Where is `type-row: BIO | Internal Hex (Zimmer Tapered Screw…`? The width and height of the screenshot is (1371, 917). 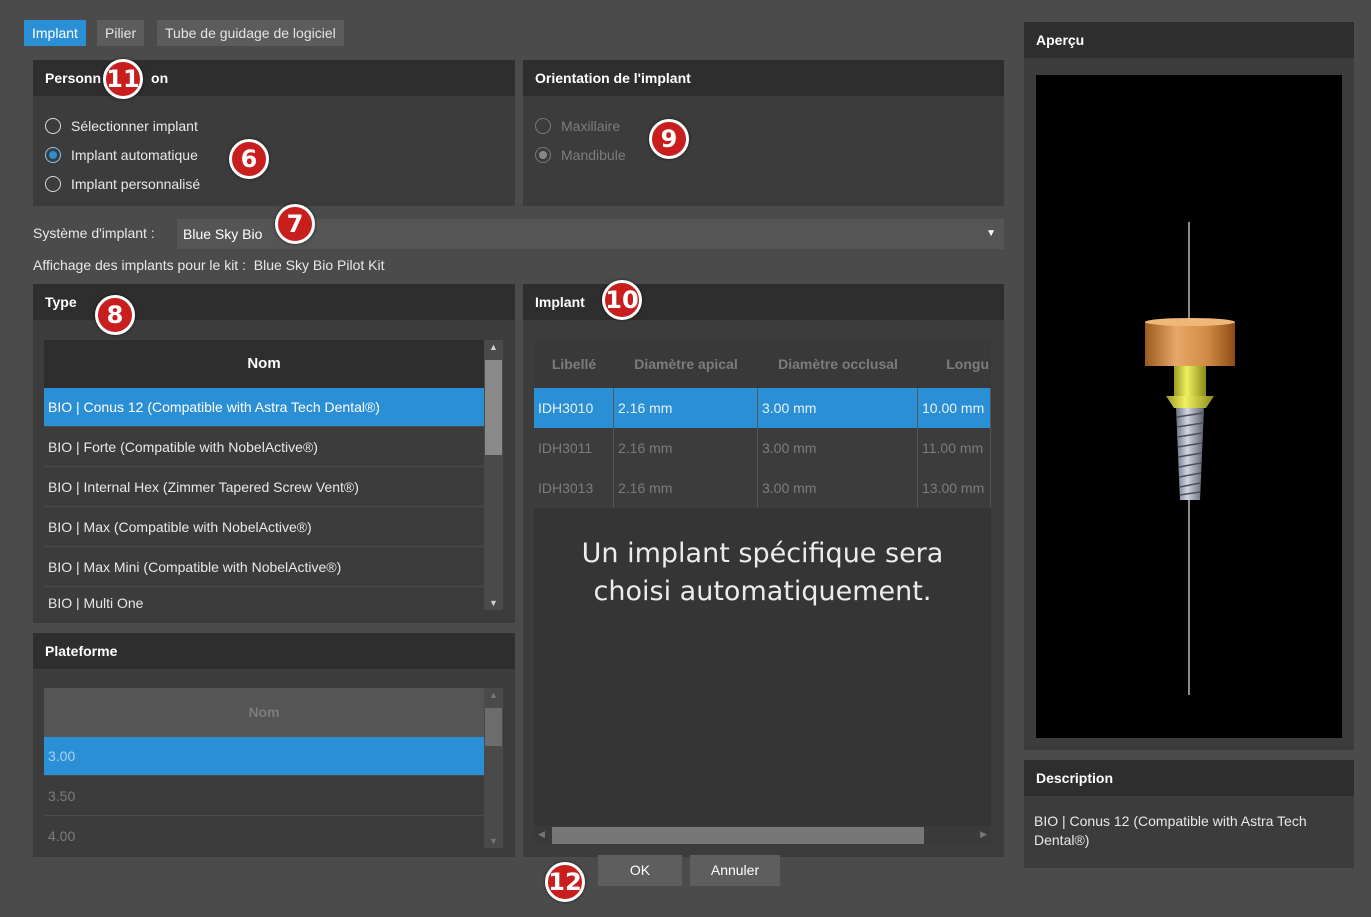 type-row: BIO | Internal Hex (Zimmer Tapered Screw… is located at coordinates (264, 487).